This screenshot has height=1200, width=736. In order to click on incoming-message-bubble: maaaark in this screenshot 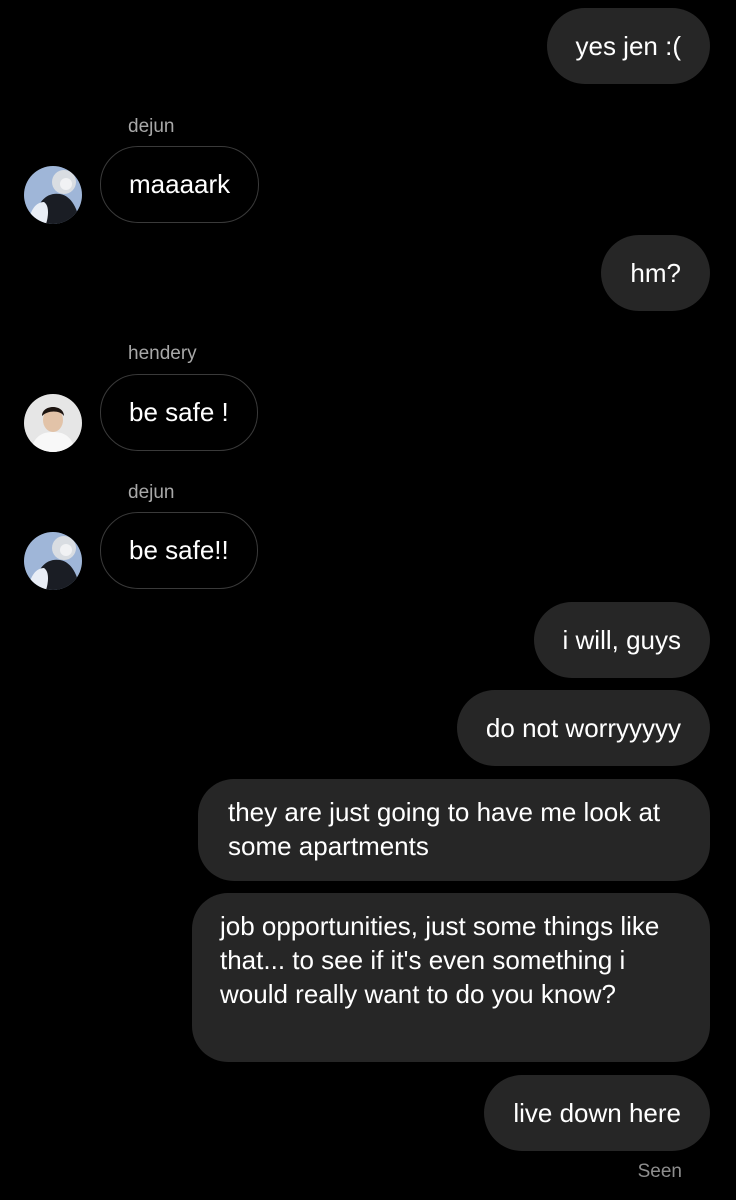, I will do `click(180, 184)`.